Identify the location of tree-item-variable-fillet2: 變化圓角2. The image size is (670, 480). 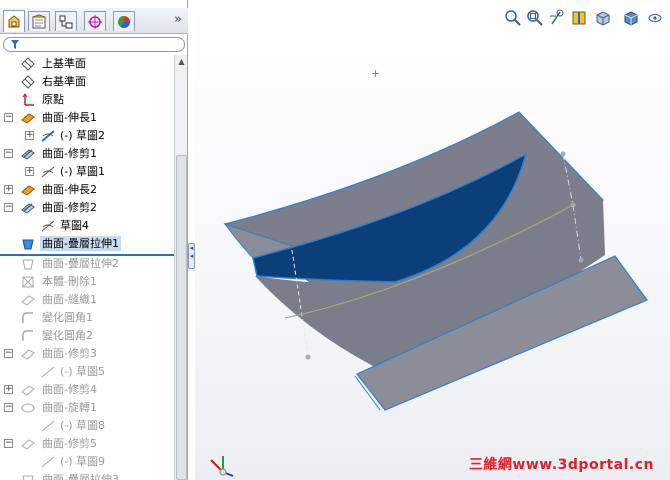
(87, 335).